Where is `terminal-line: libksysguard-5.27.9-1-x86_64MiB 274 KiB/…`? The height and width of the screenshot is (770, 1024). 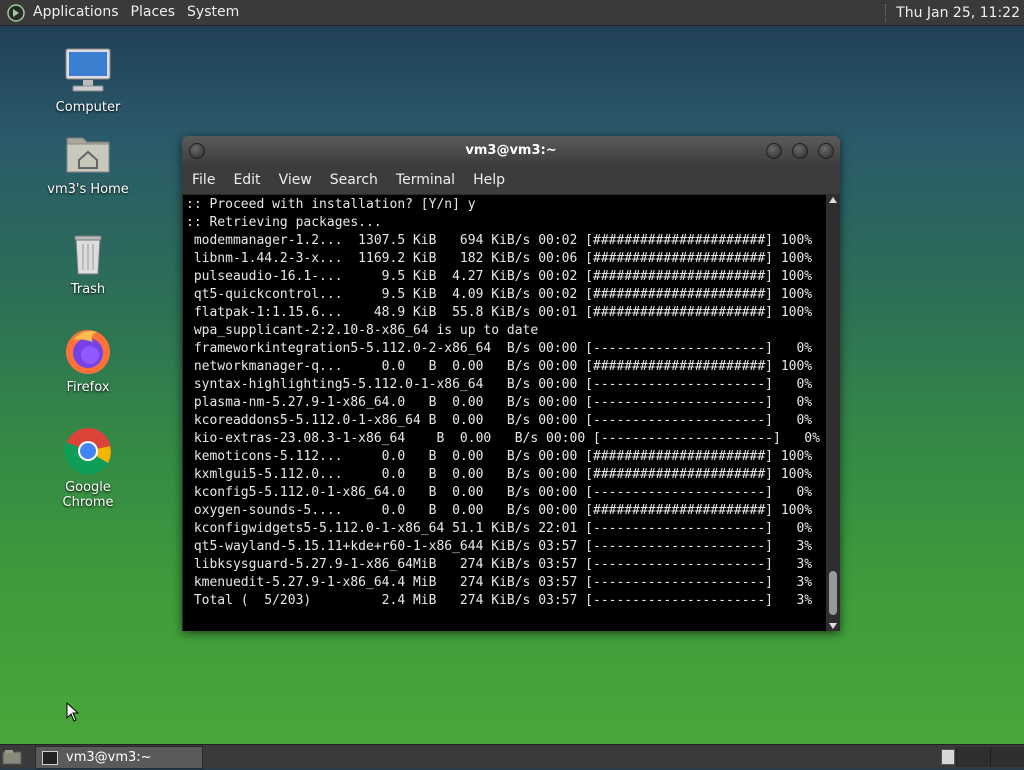 terminal-line: libksysguard-5.27.9-1-x86_64MiB 274 KiB/… is located at coordinates (499, 564).